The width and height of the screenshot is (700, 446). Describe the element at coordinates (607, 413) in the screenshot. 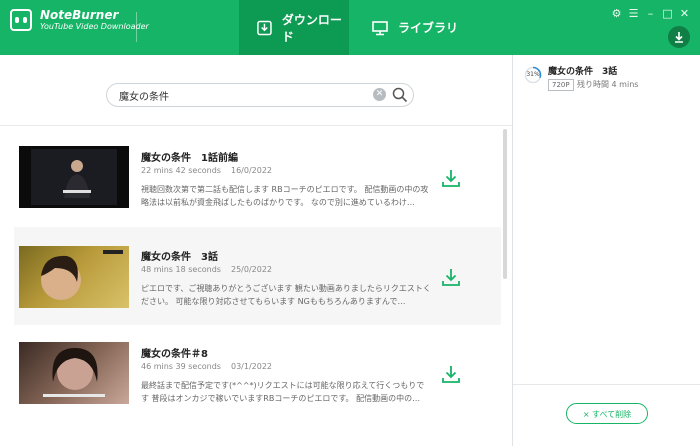

I see `delete-all-button: × すべて削除` at that location.